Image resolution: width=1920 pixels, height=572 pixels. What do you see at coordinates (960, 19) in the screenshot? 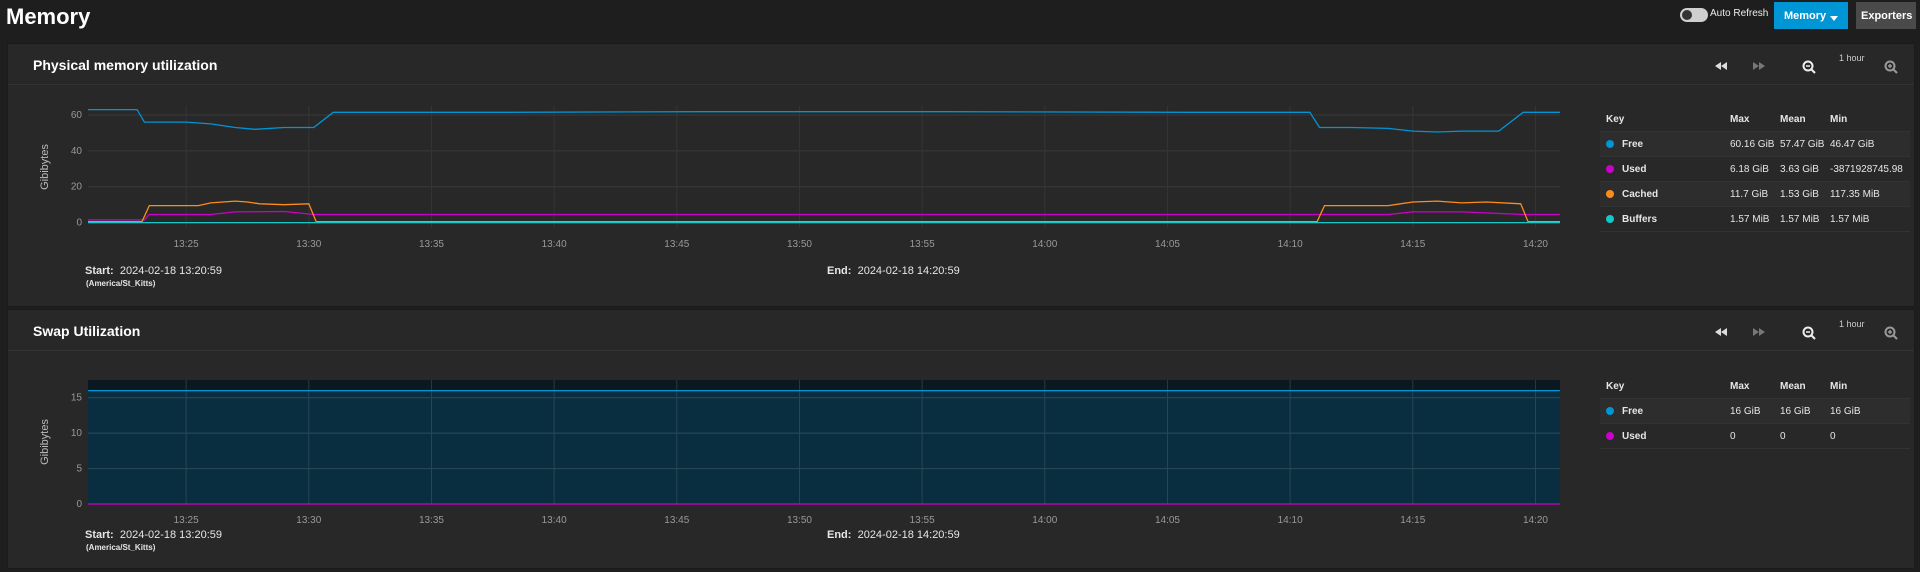
I see `top-bar: Memory Auto Refresh Memory Exporters` at bounding box center [960, 19].